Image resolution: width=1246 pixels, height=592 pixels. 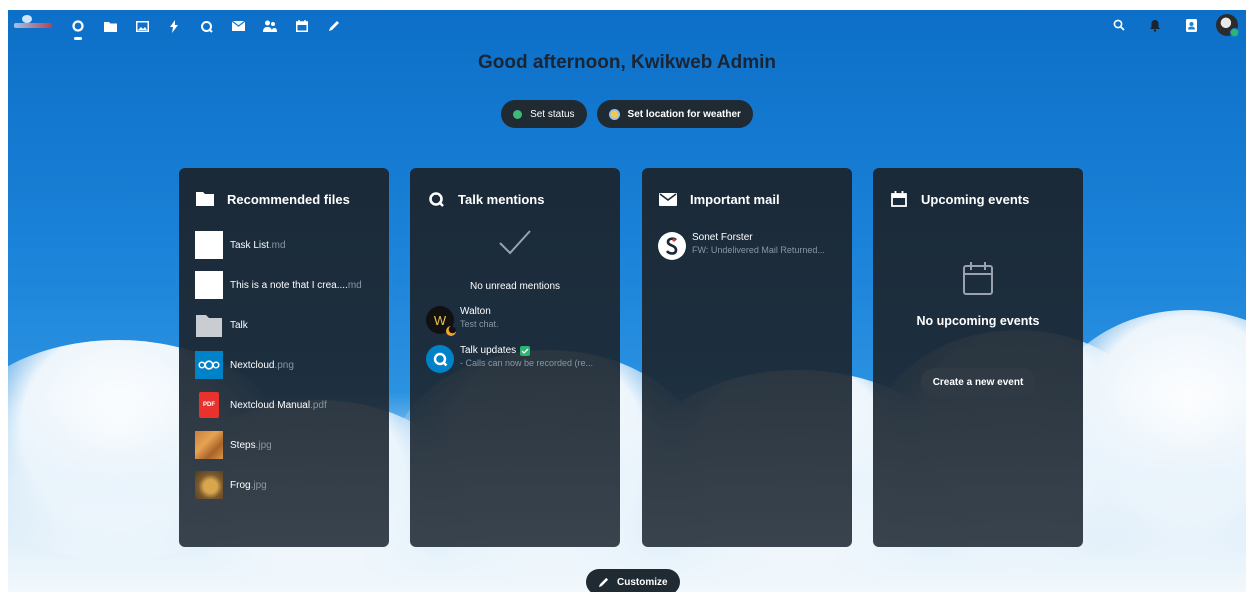 I want to click on avatar-letter: W, so click(x=440, y=320).